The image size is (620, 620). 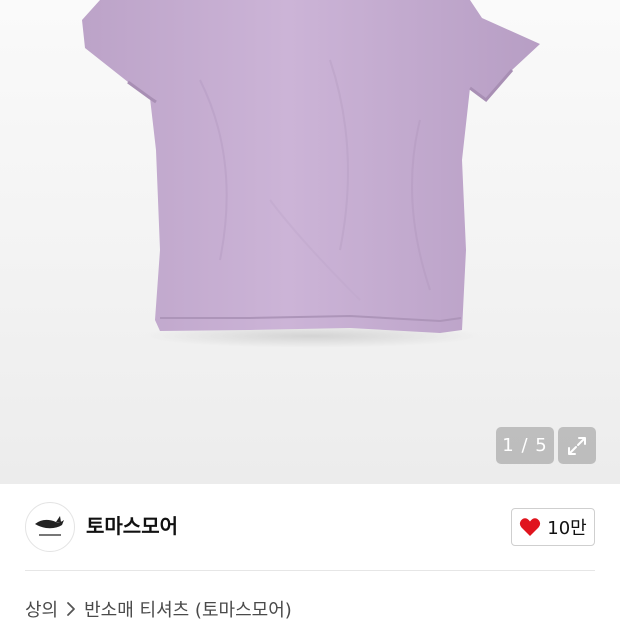 I want to click on divider, so click(x=310, y=570).